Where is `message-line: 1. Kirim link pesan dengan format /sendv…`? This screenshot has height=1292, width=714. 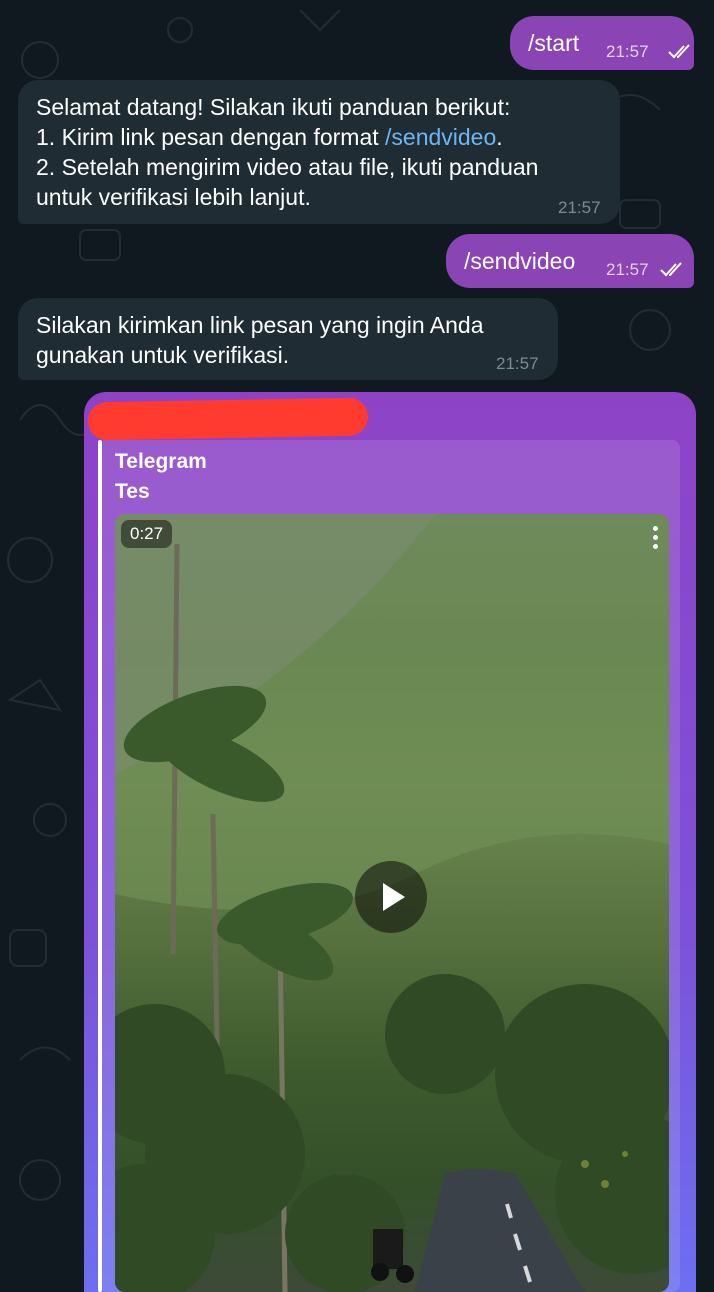
message-line: 1. Kirim link pesan dengan format /sendv… is located at coordinates (326, 137).